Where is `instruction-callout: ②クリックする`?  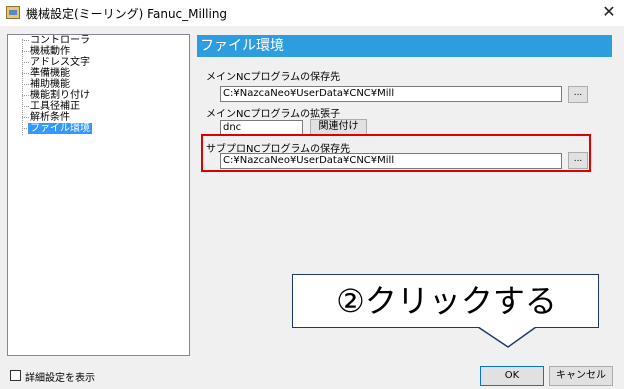
instruction-callout: ②クリックする is located at coordinates (445, 301).